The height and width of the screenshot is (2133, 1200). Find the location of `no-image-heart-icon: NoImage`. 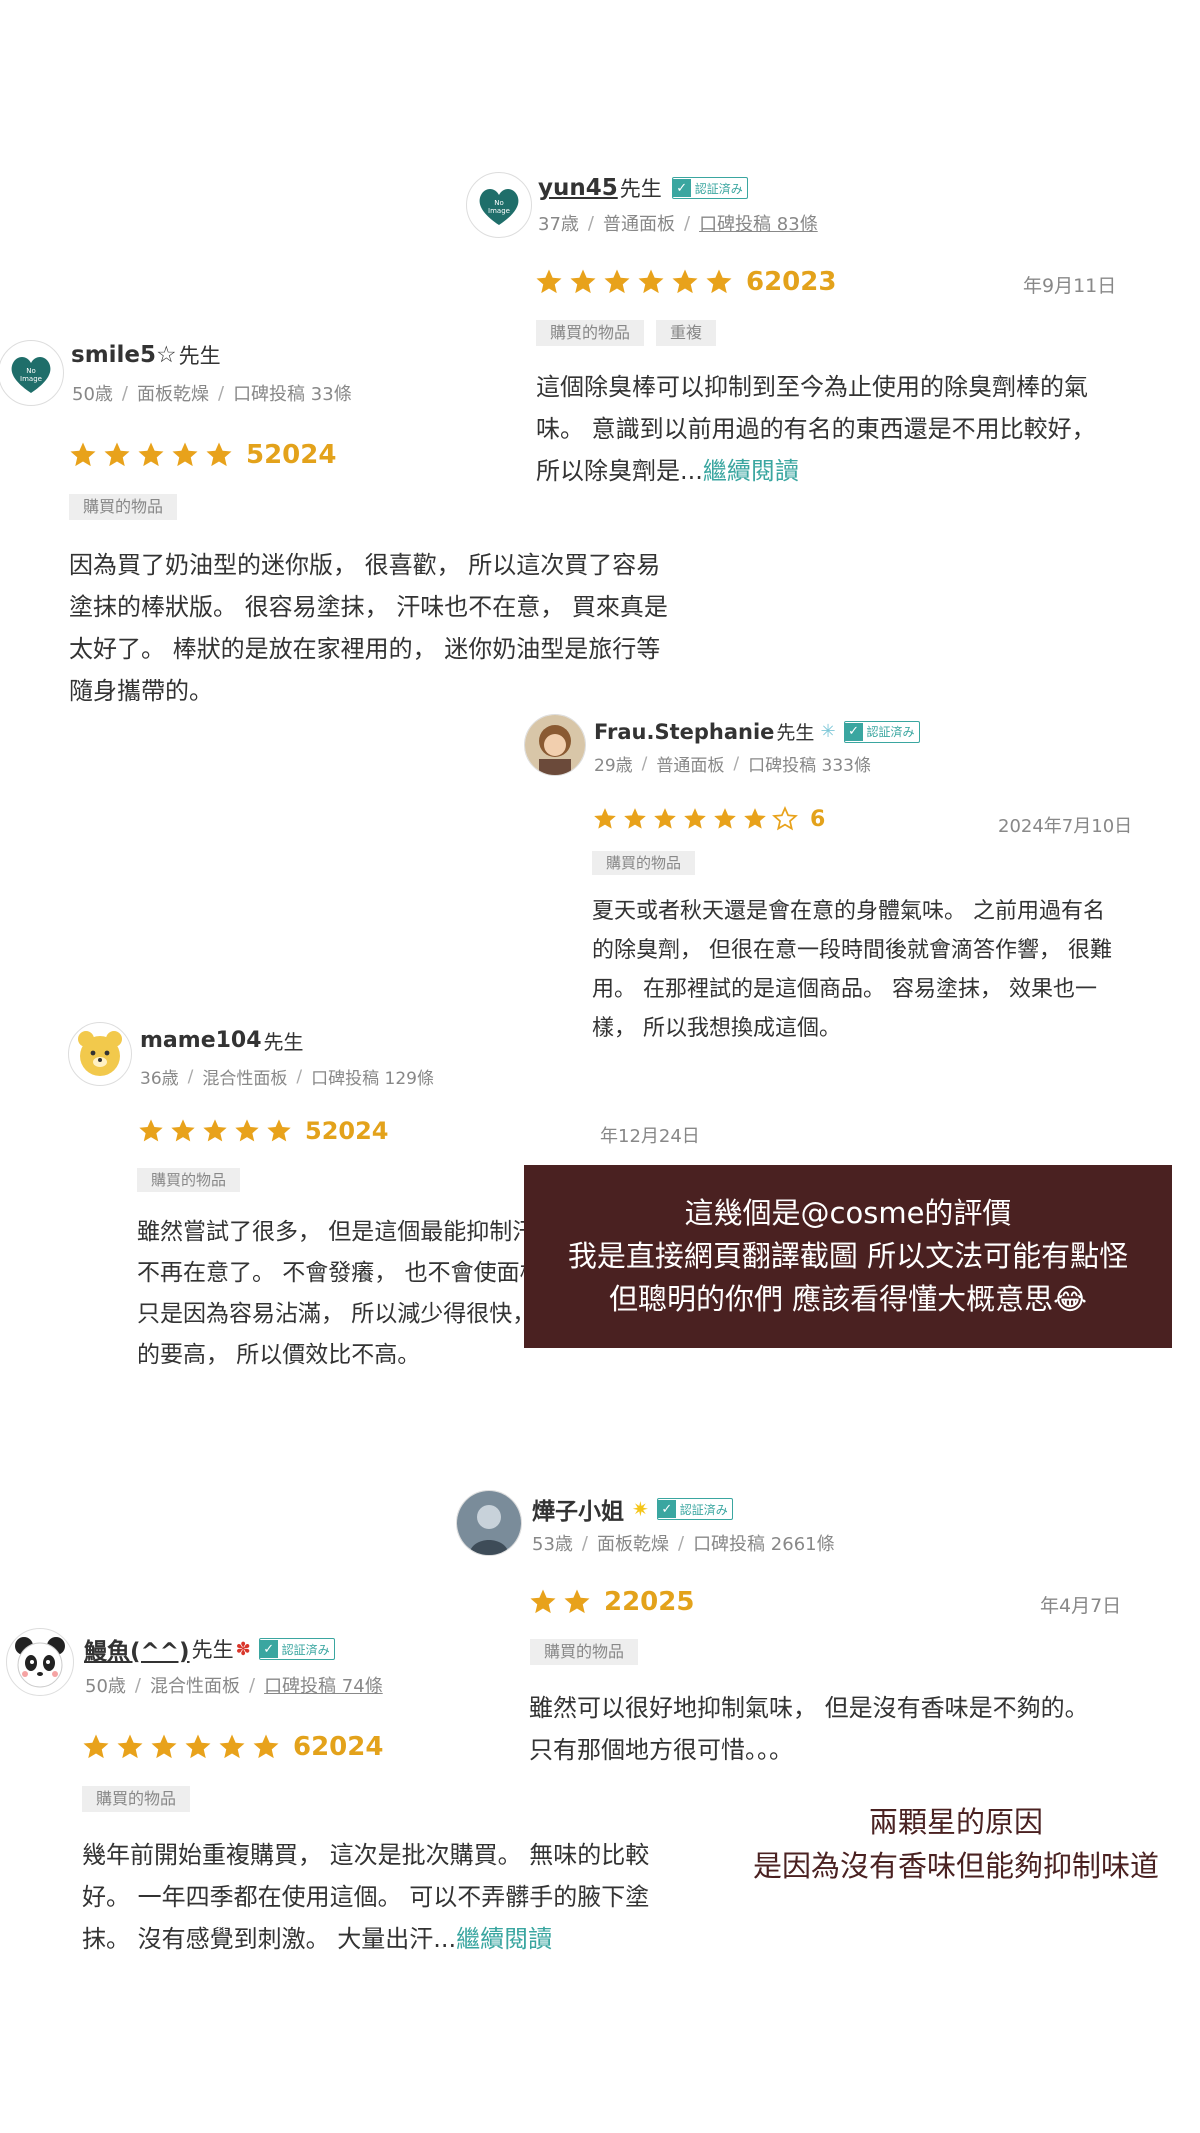

no-image-heart-icon: NoImage is located at coordinates (499, 207).